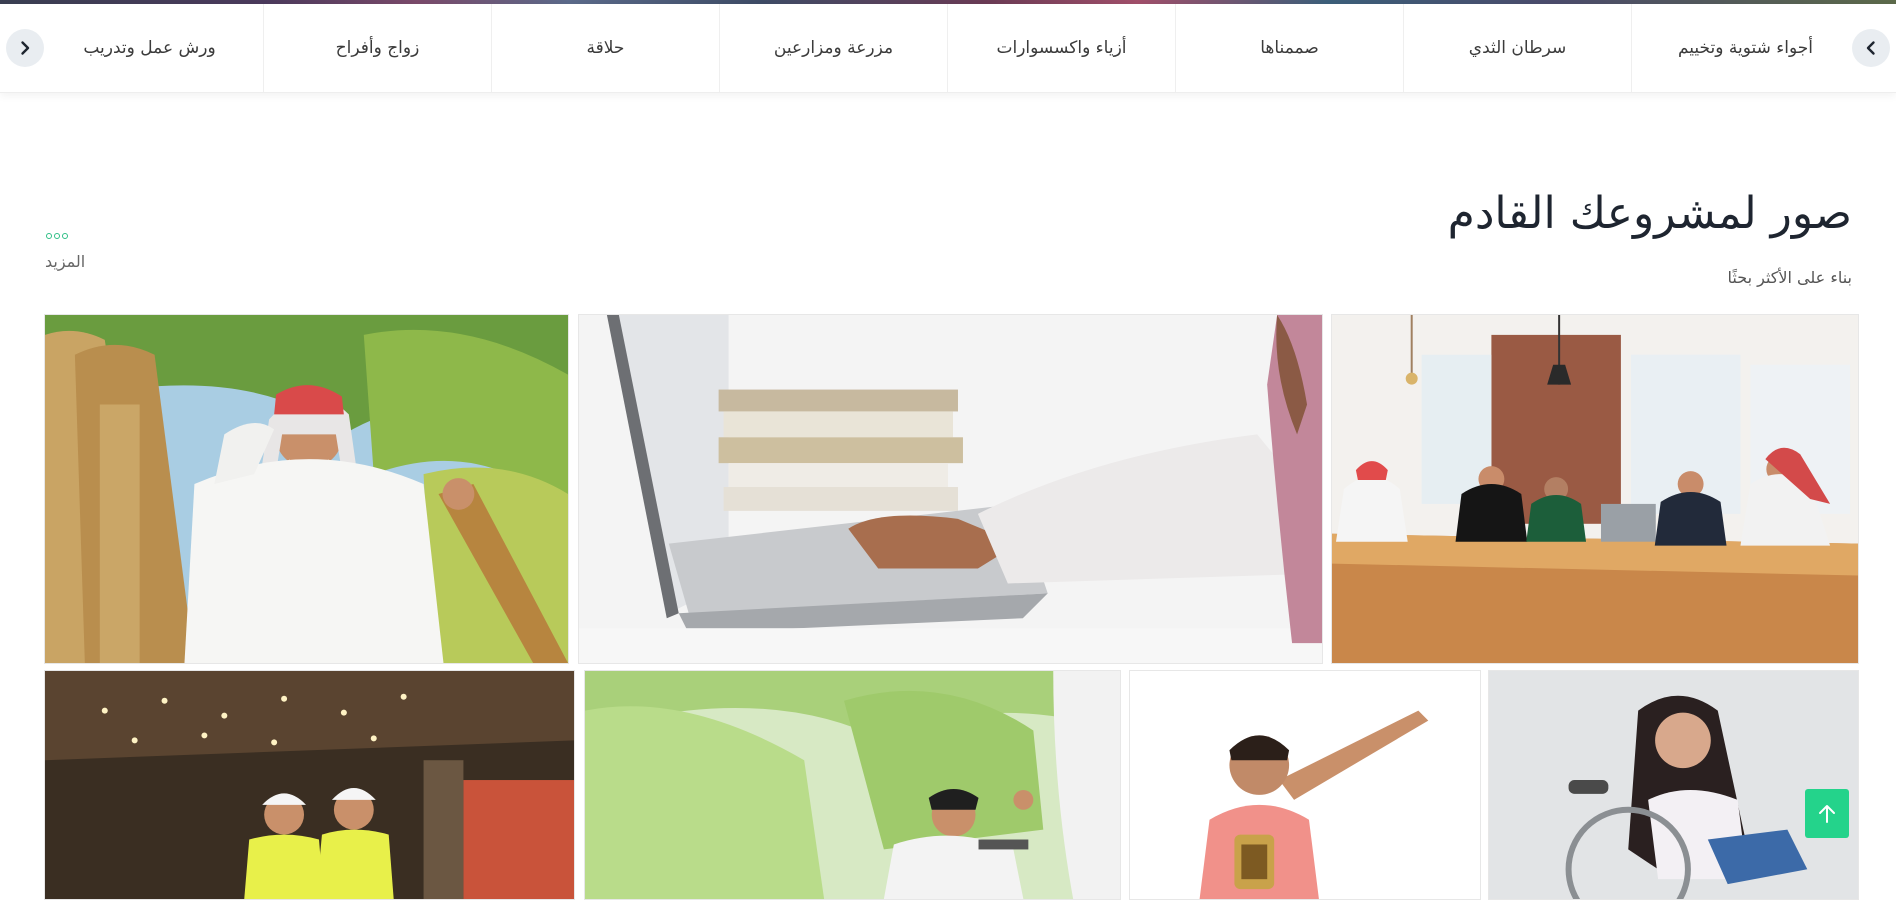  I want to click on warehouse-workers-photo-image, so click(309, 785).